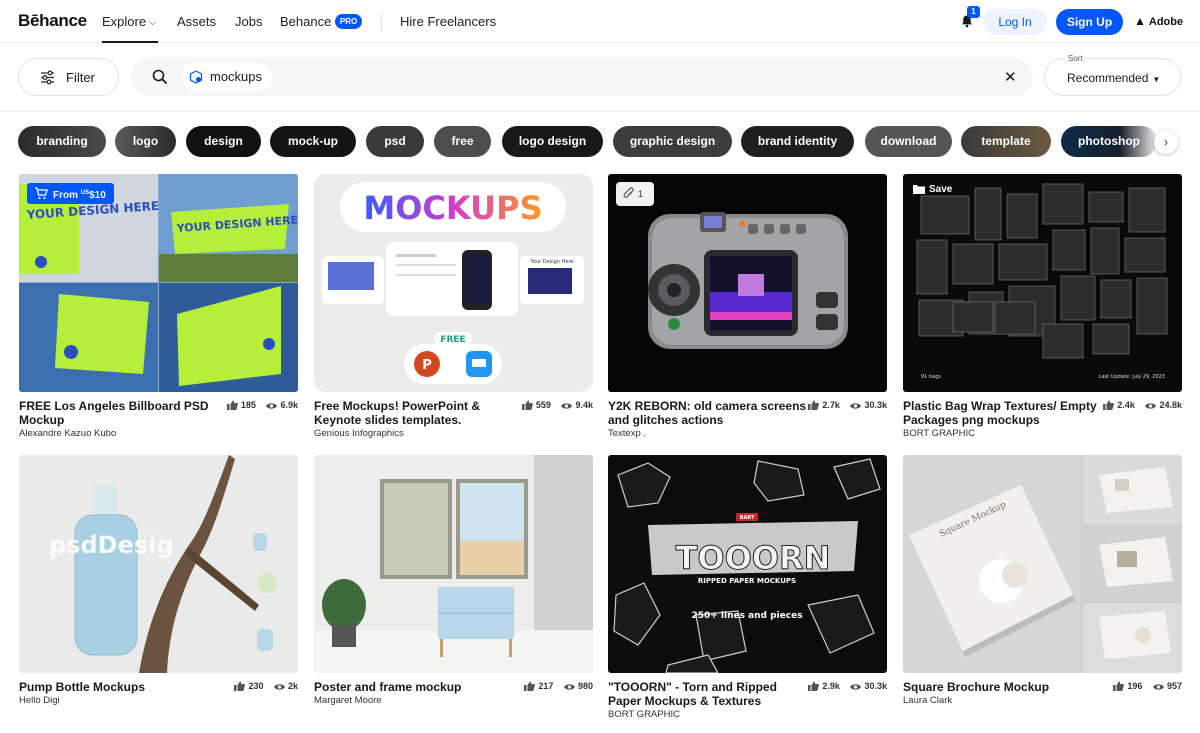 The image size is (1200, 733). Describe the element at coordinates (1015, 22) in the screenshot. I see `login-button: Log In` at that location.